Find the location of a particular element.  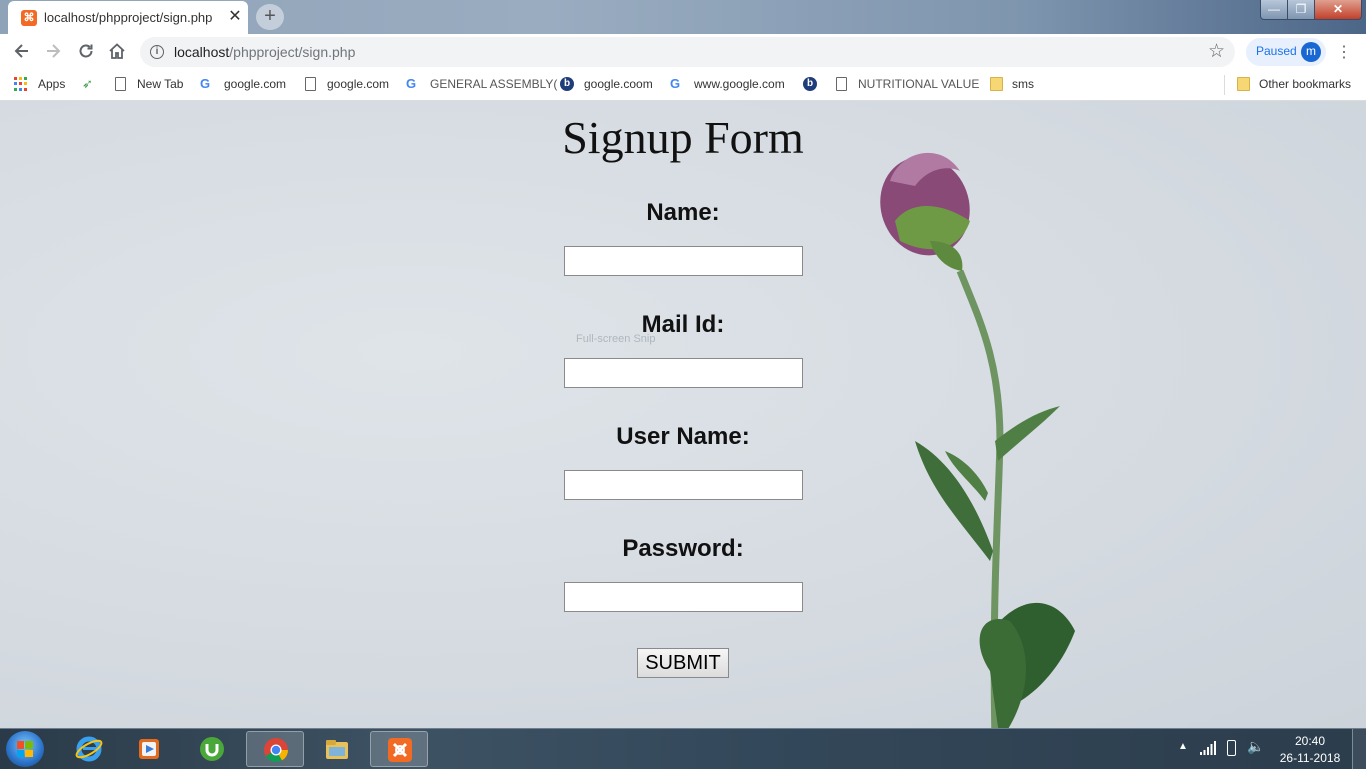

forward-arrow-icon is located at coordinates (53, 52).